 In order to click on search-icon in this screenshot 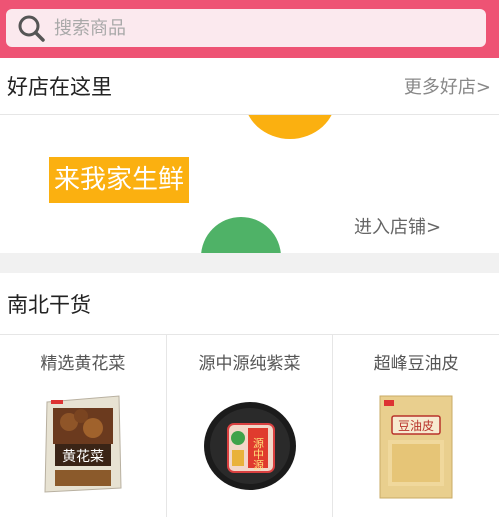, I will do `click(31, 28)`.